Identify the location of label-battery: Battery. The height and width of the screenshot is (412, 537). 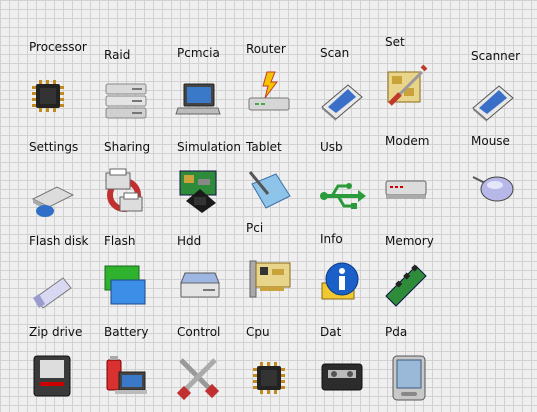
(126, 332).